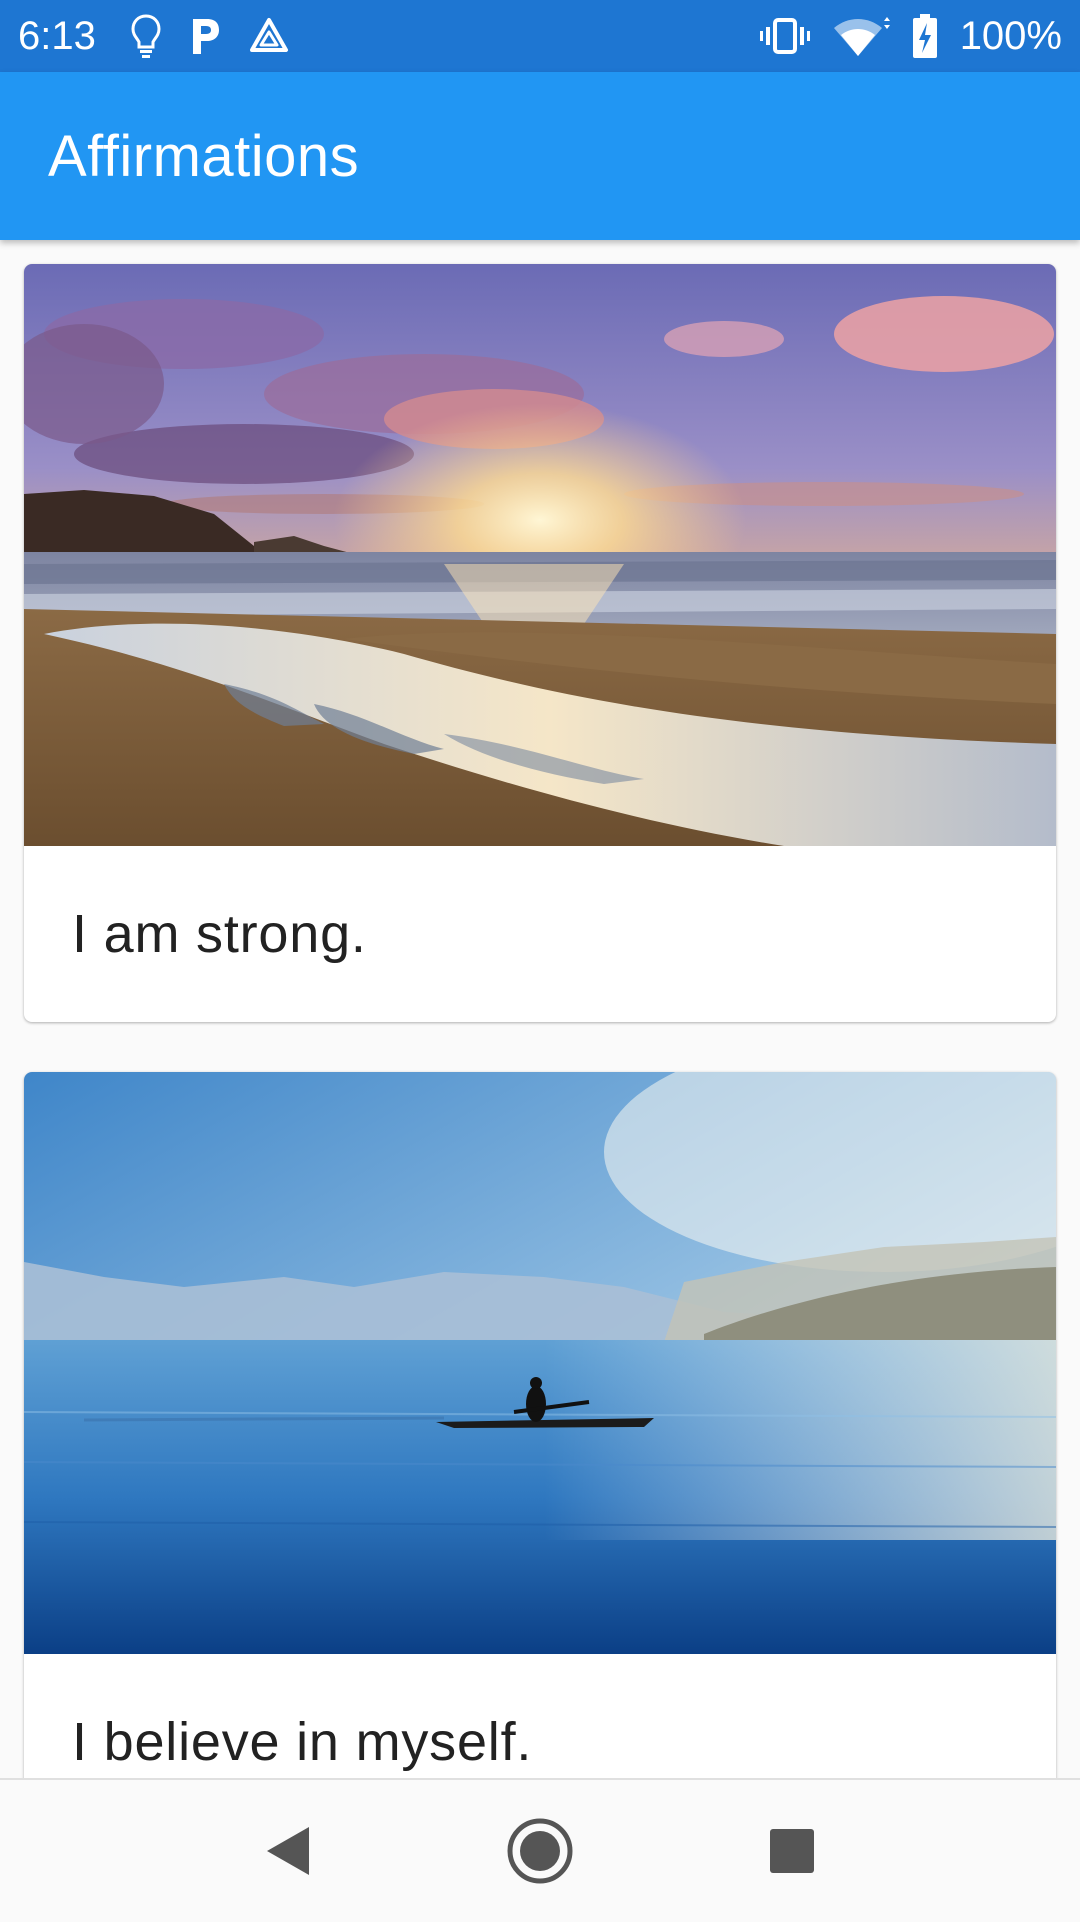 This screenshot has height=1922, width=1080. I want to click on home-button, so click(540, 1851).